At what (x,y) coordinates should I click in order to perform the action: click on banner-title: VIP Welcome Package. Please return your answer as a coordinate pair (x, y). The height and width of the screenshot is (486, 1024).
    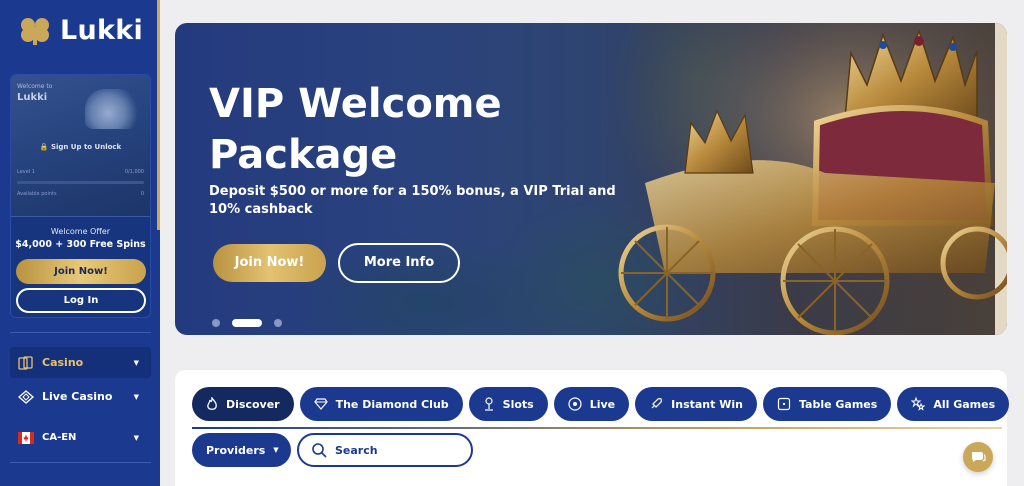
    Looking at the image, I should click on (355, 129).